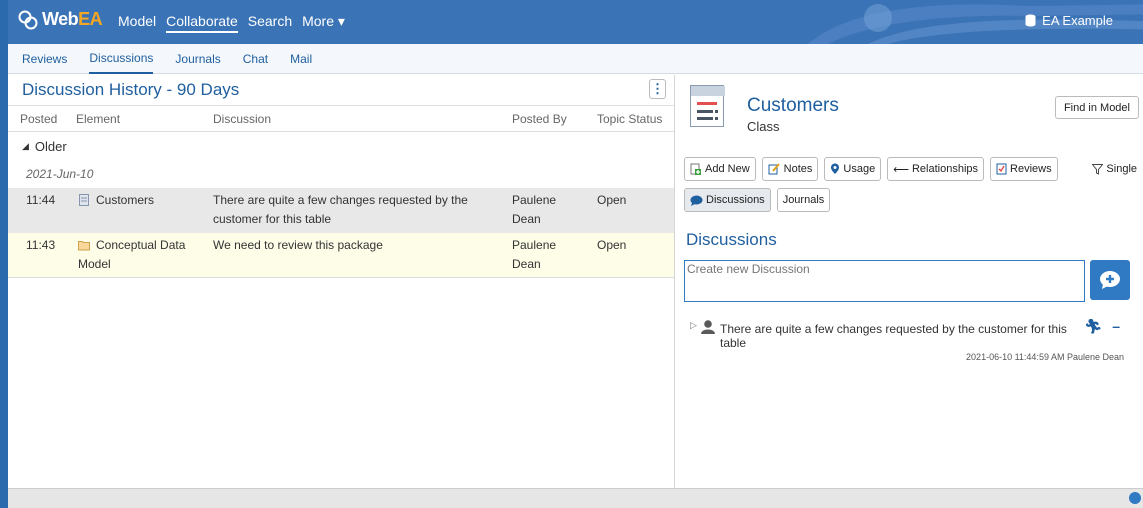 Image resolution: width=1143 pixels, height=508 pixels. I want to click on subnav-journals: Journals, so click(197, 59).